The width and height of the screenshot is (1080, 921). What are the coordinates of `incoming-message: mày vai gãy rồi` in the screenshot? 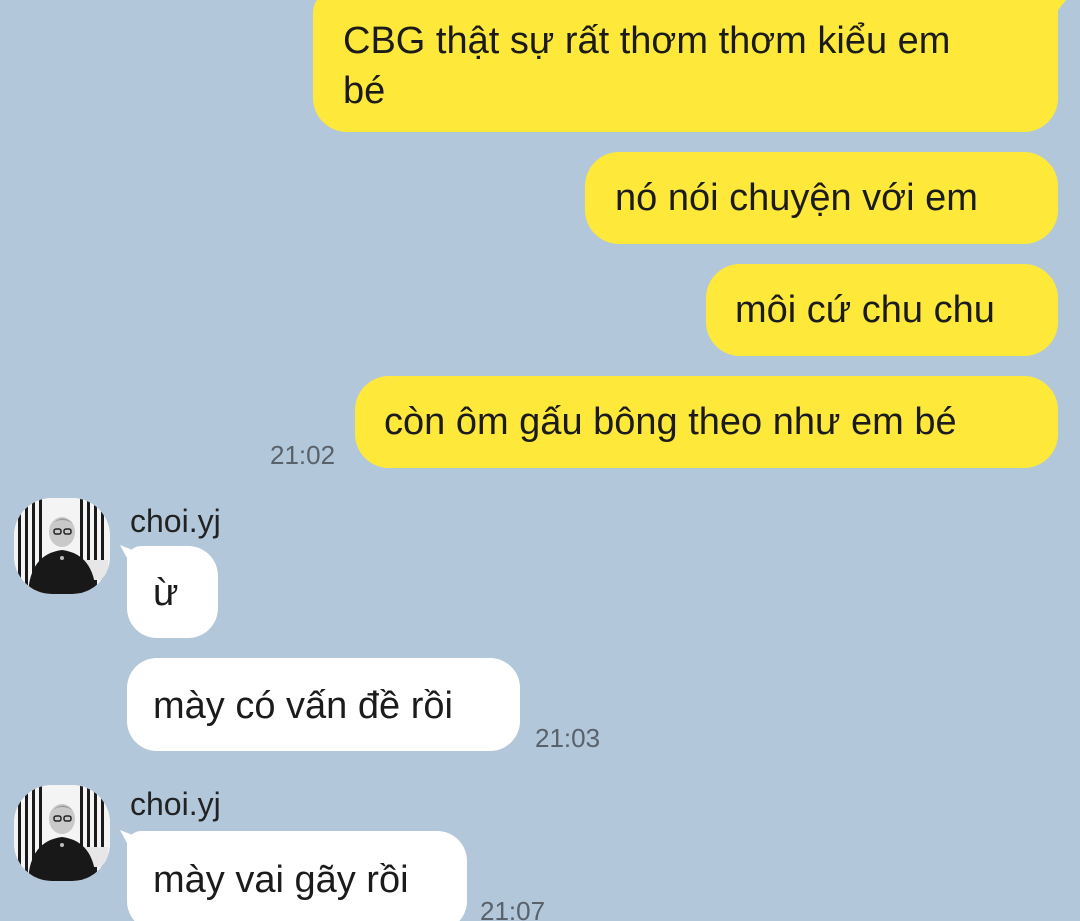 It's located at (297, 876).